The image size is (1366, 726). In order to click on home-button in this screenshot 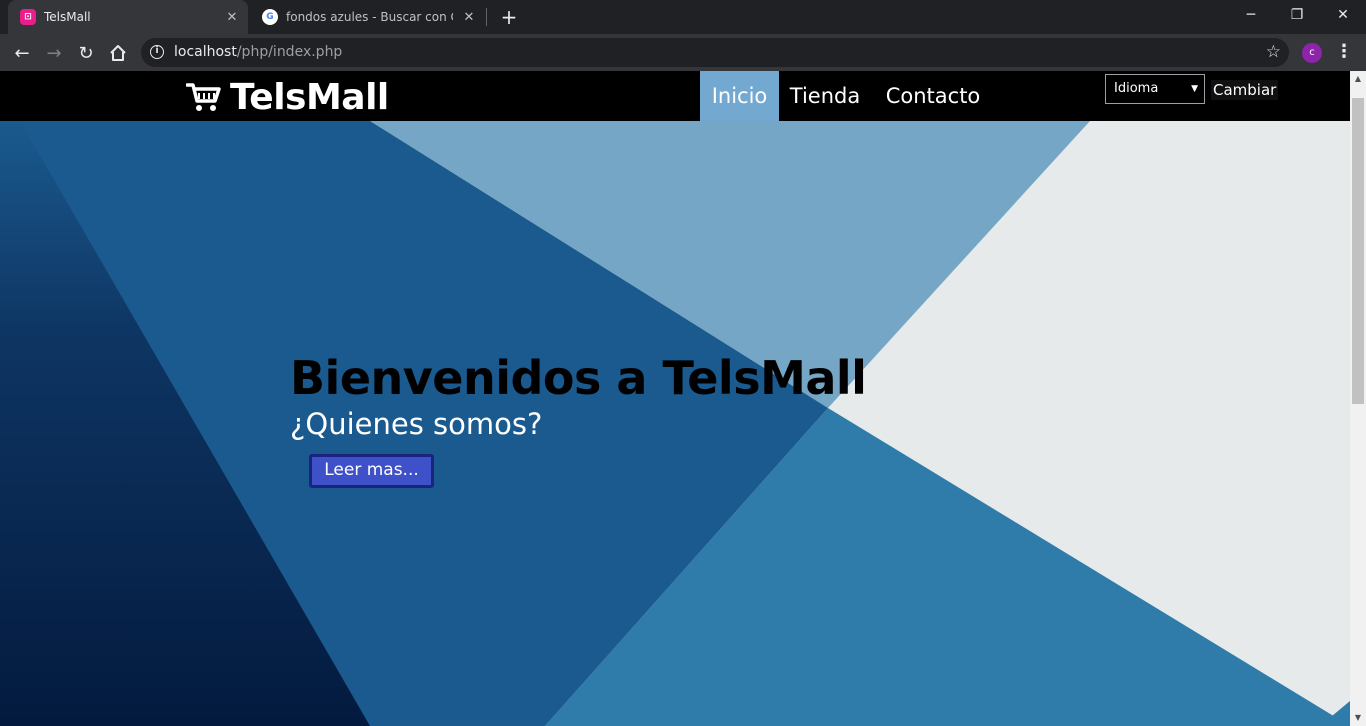, I will do `click(118, 53)`.